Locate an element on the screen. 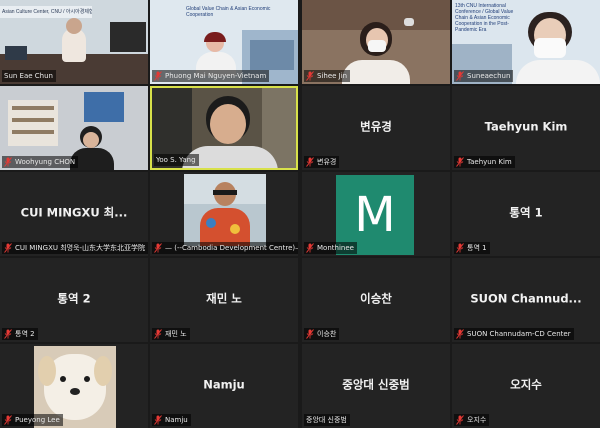 The height and width of the screenshot is (428, 600). video-tile-cui-mingxu: CUI MINGXU 최... CUI MINGXU 최명욱-山东大学东北亚学院 is located at coordinates (74, 214).